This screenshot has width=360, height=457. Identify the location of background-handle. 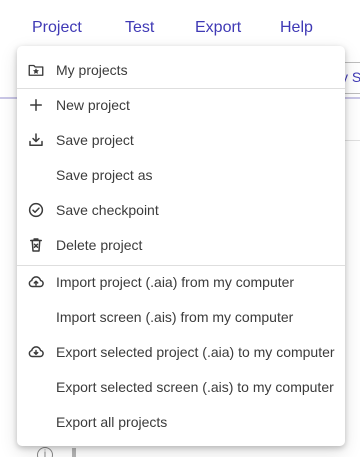
(74, 452).